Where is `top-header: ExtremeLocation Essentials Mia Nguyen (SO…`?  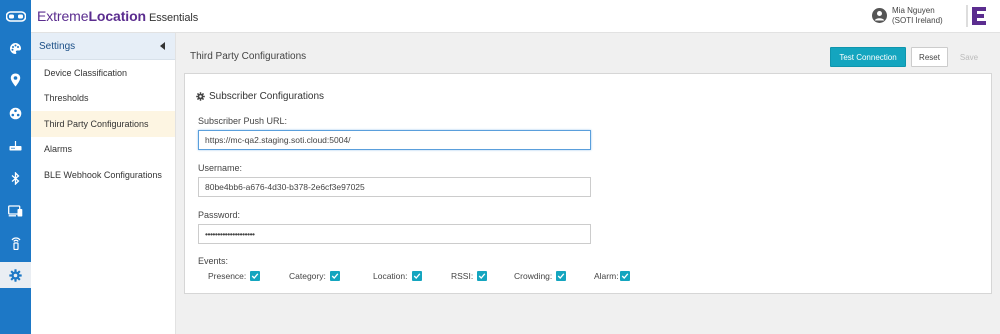
top-header: ExtremeLocation Essentials Mia Nguyen (SO… is located at coordinates (500, 16).